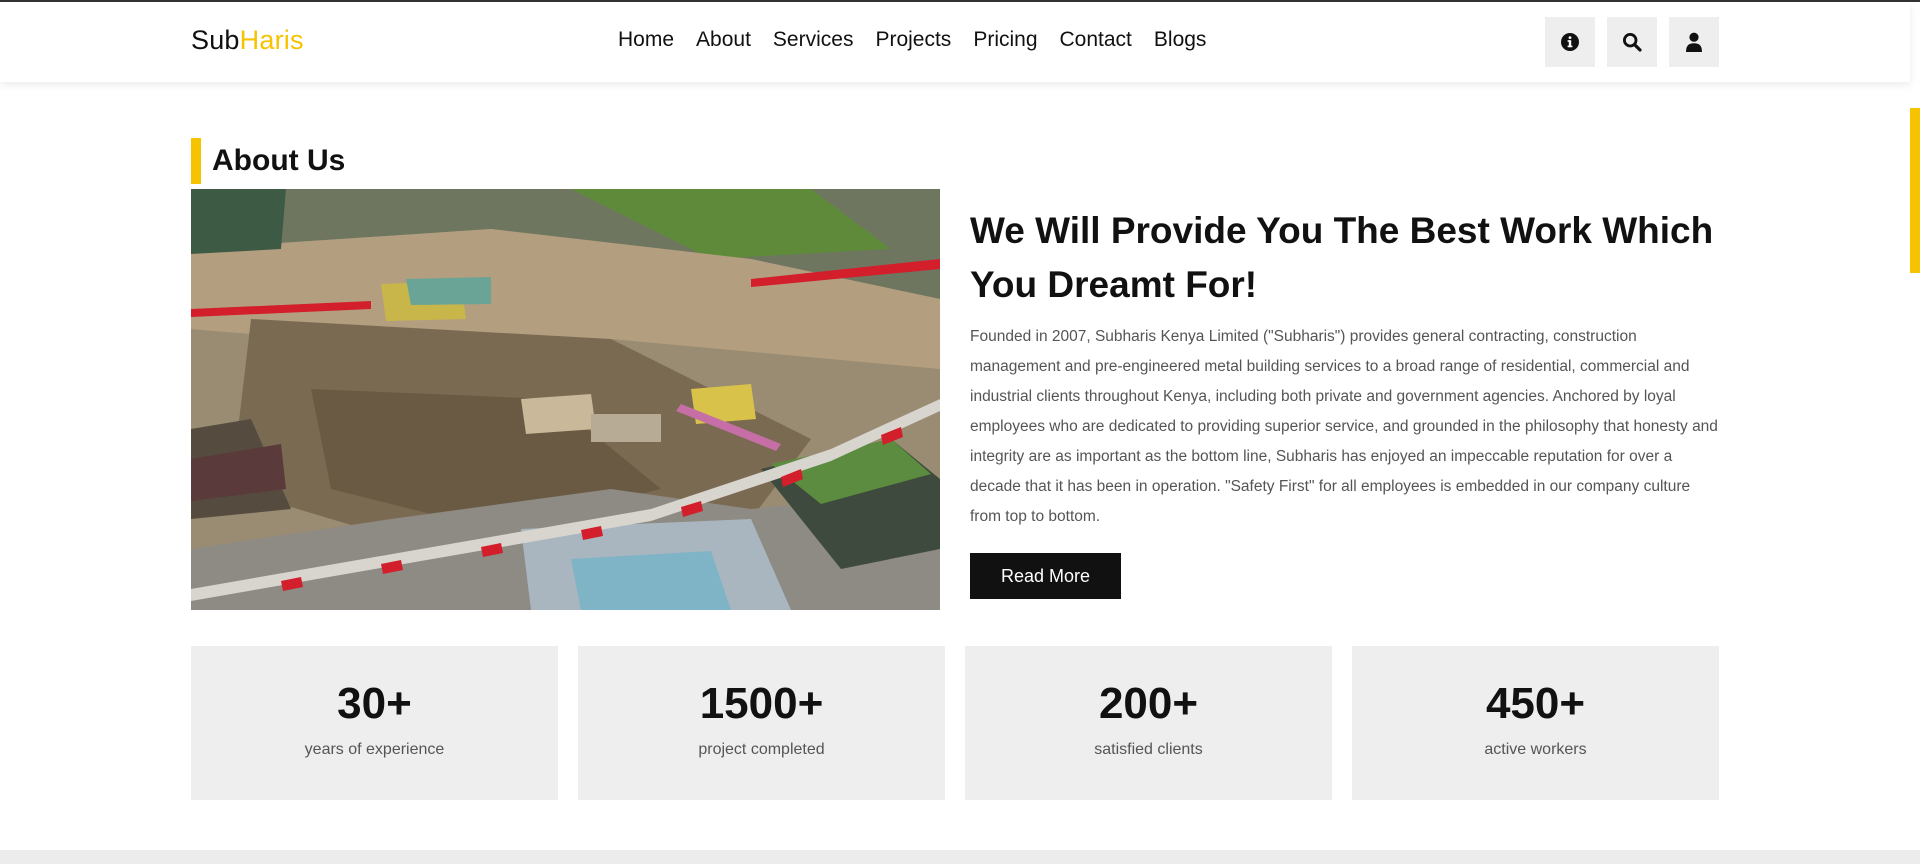  What do you see at coordinates (1180, 40) in the screenshot?
I see `nav-blogs: Blogs` at bounding box center [1180, 40].